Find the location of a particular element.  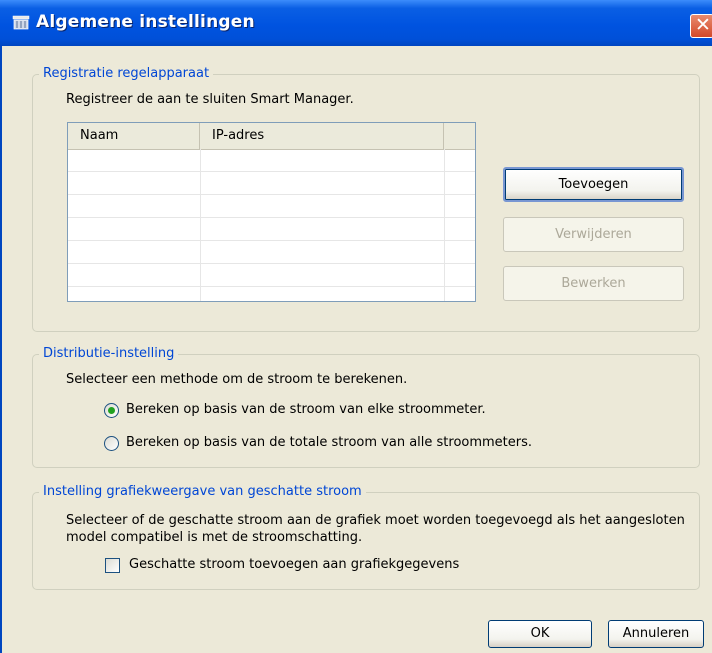

close-icon: ✕ is located at coordinates (703, 25).